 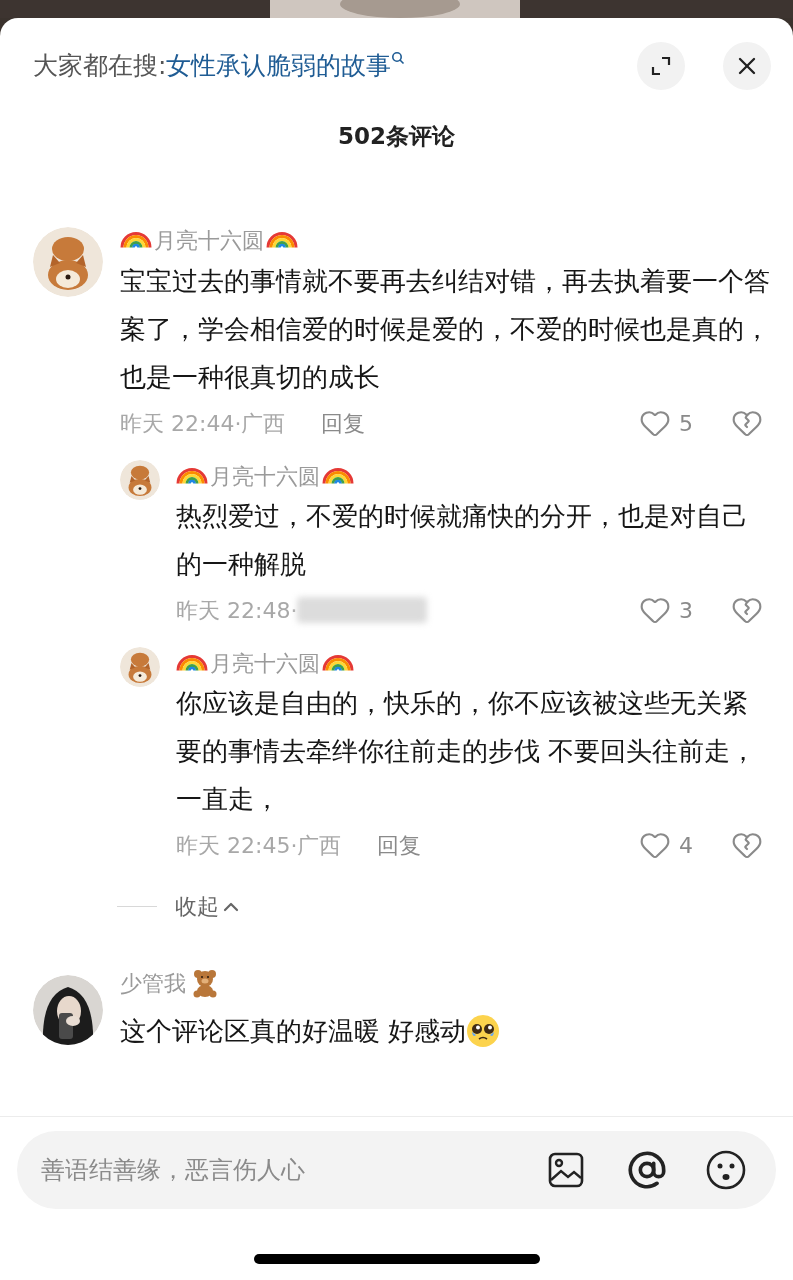 What do you see at coordinates (286, 65) in the screenshot?
I see `trending-search-link: 女性承认脆弱的故事` at bounding box center [286, 65].